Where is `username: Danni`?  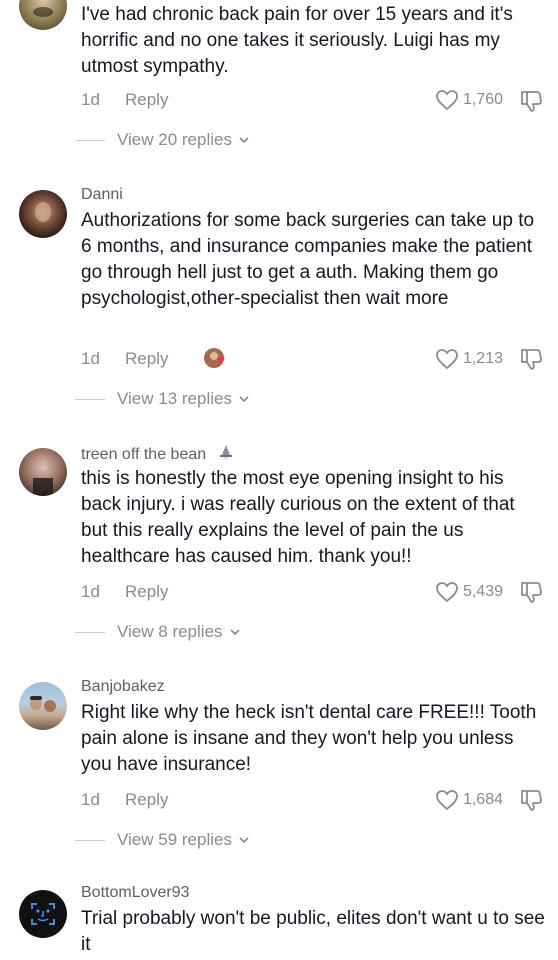
username: Danni is located at coordinates (102, 195).